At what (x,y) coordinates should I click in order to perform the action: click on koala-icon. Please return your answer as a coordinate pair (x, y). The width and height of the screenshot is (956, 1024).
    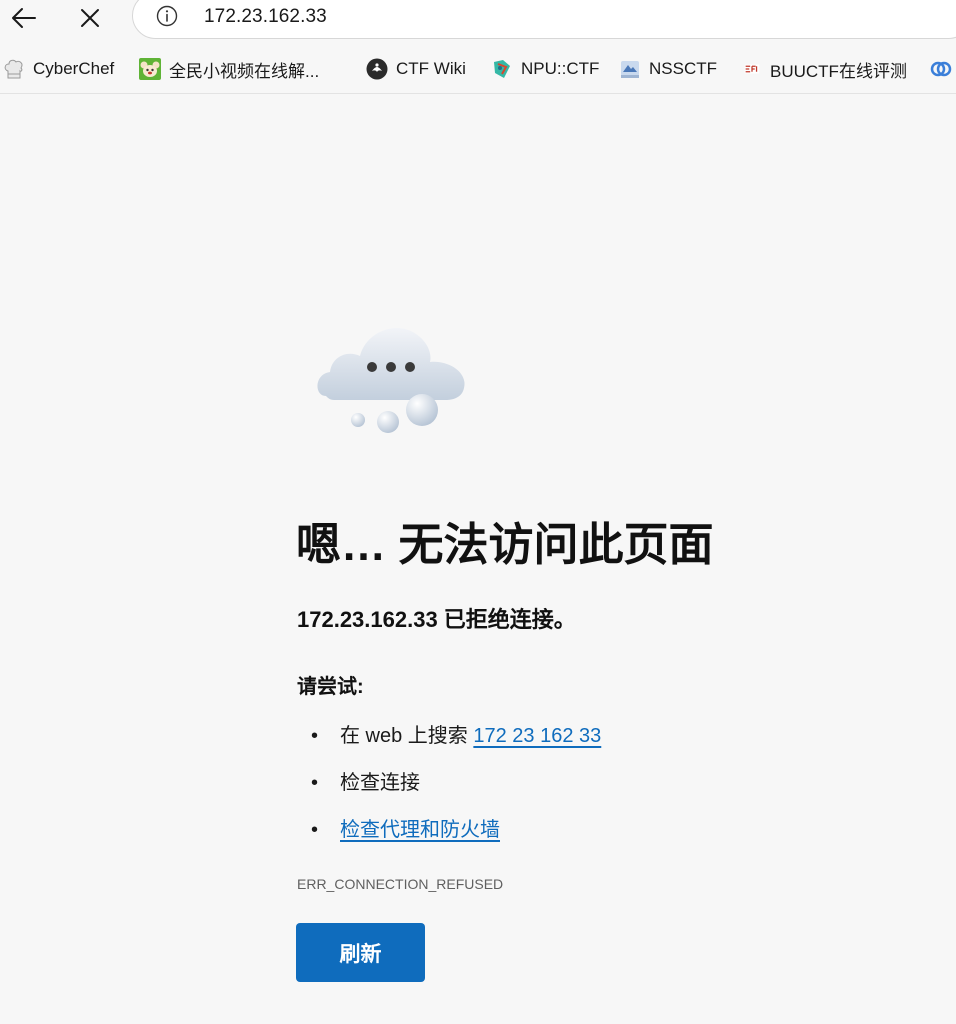
    Looking at the image, I should click on (150, 69).